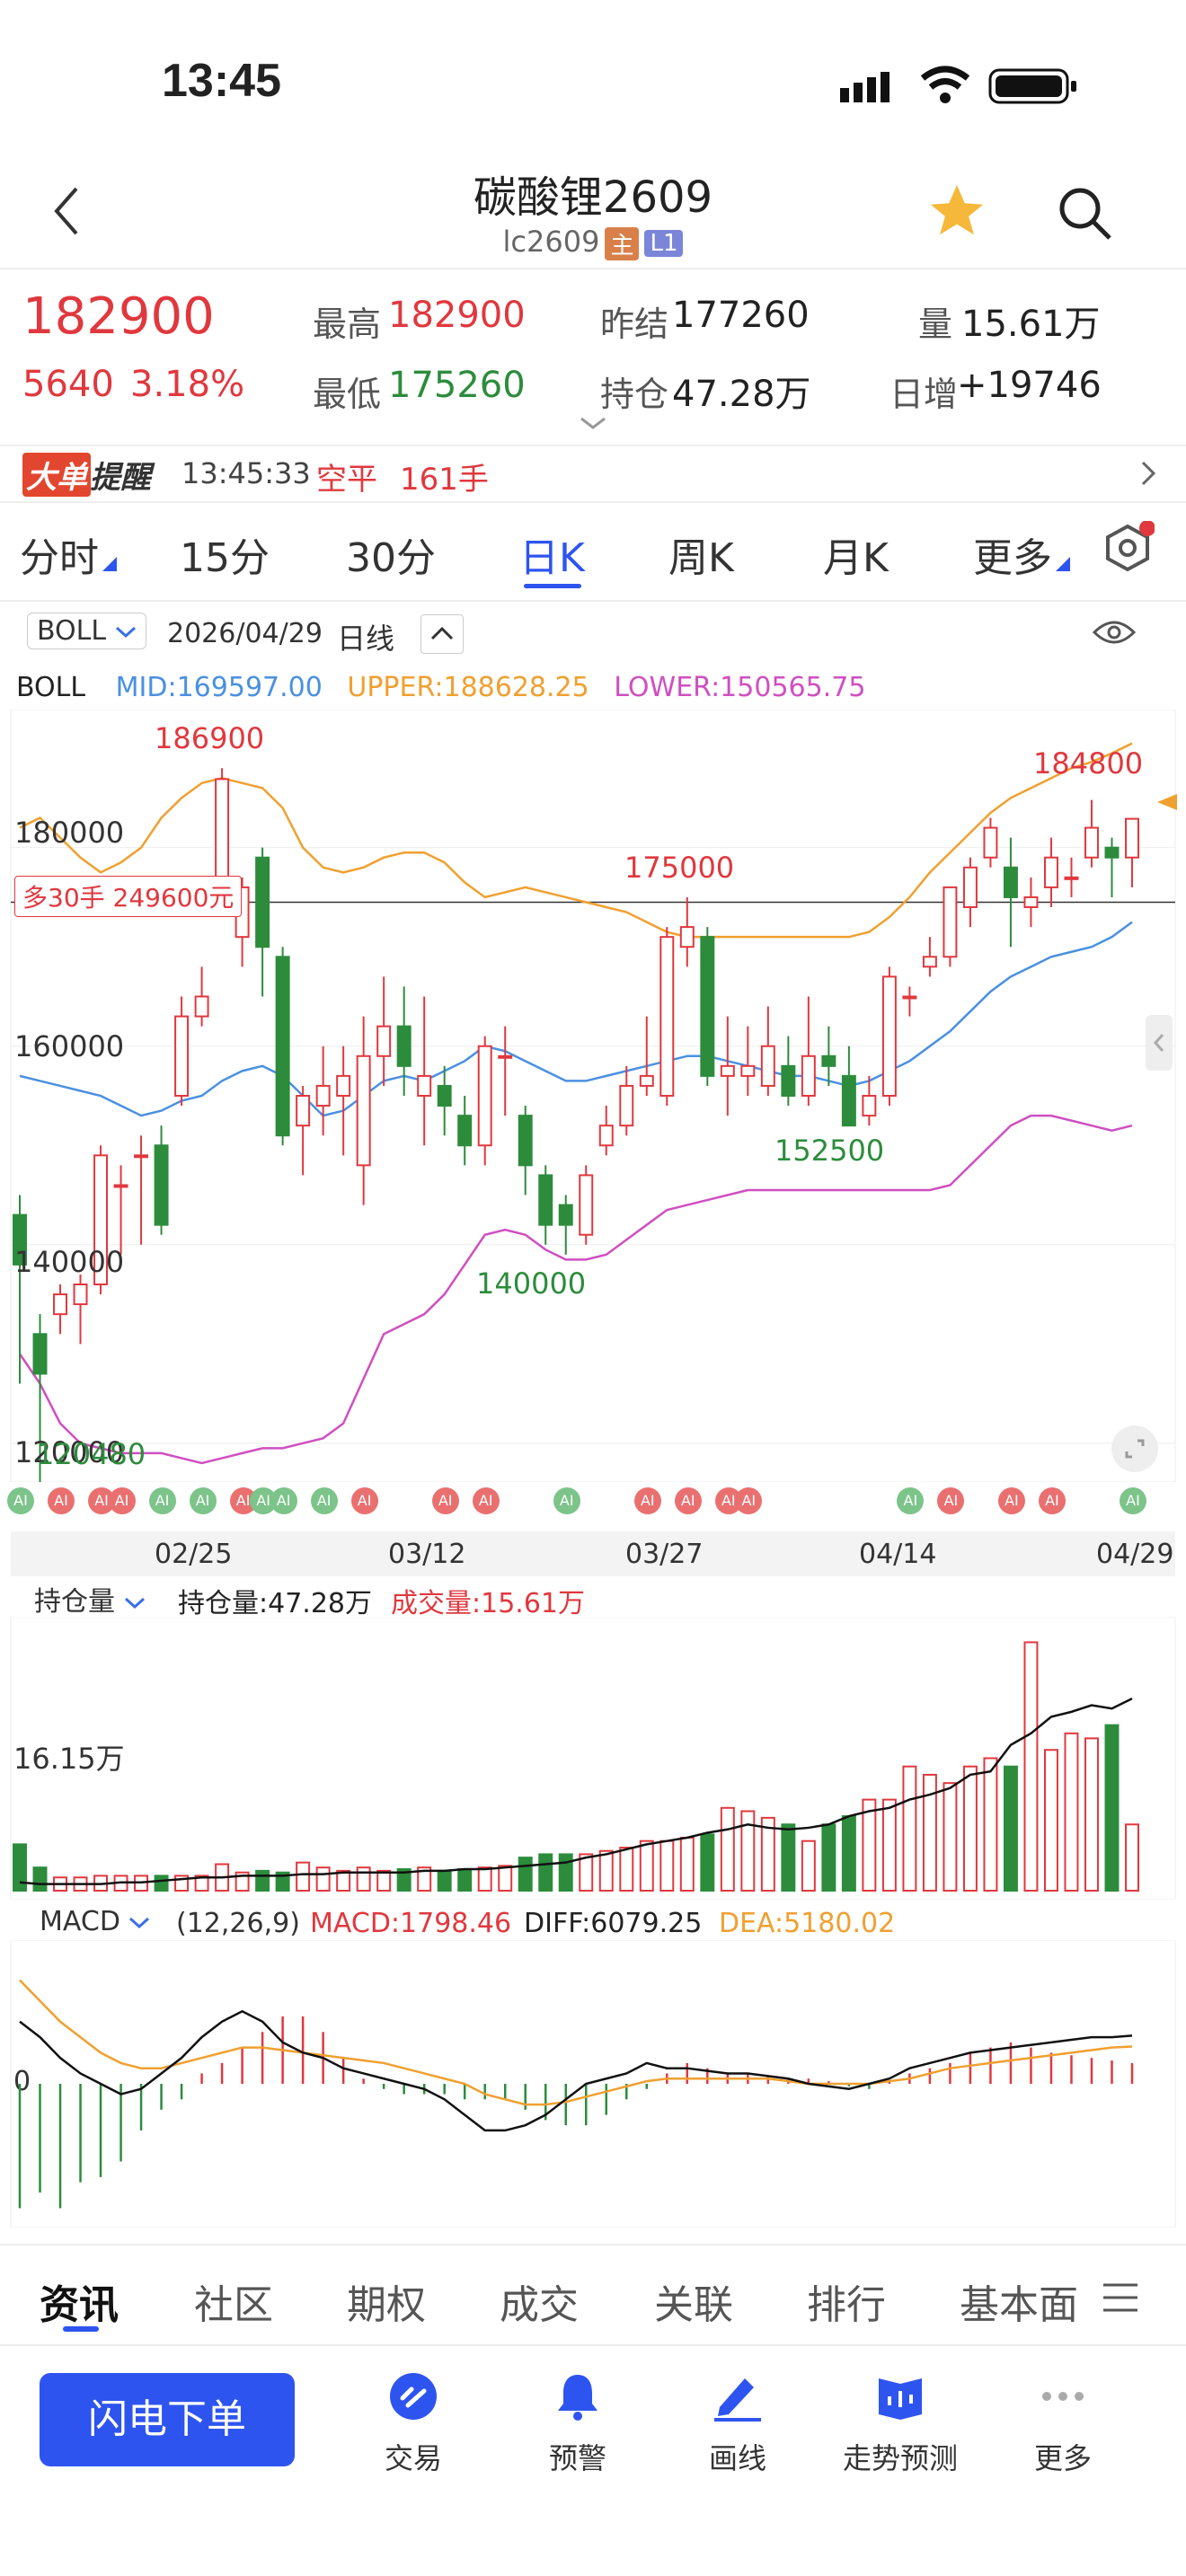 This screenshot has height=2576, width=1186. What do you see at coordinates (386, 2301) in the screenshot?
I see `tab-options: 期权` at bounding box center [386, 2301].